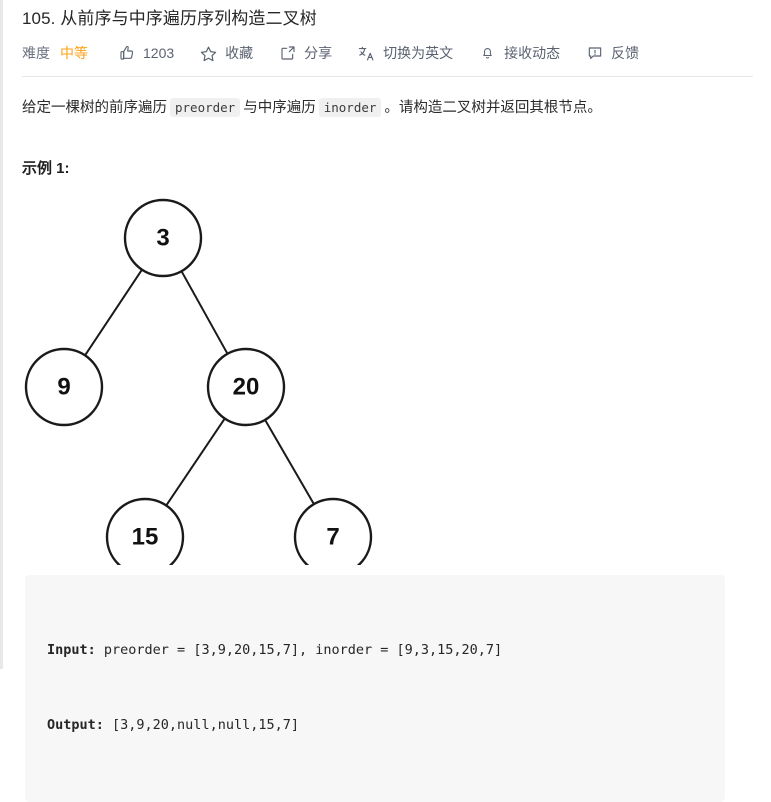  Describe the element at coordinates (279, 108) in the screenshot. I see `description-text-2: 与中序遍历` at that location.